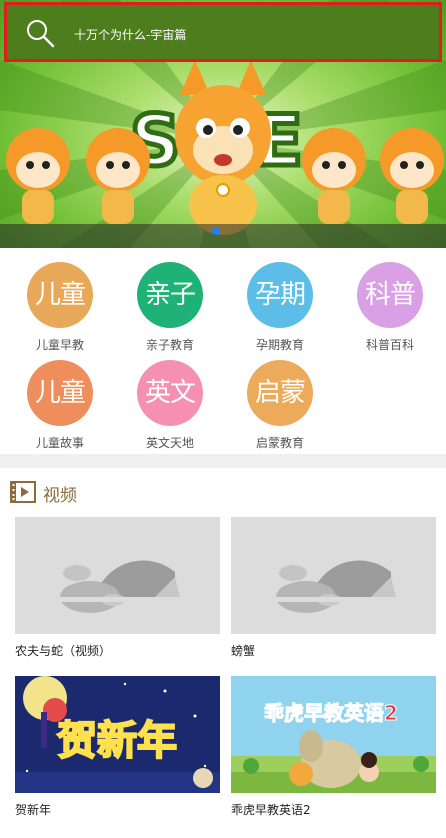  I want to click on category-circle: 亲子, so click(170, 295).